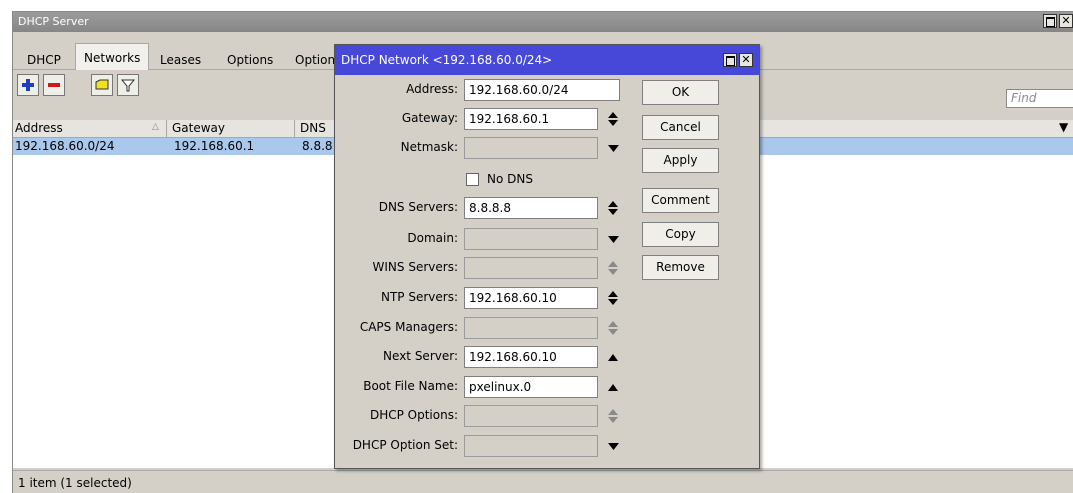 The height and width of the screenshot is (493, 1073). I want to click on column-address: Address, so click(39, 128).